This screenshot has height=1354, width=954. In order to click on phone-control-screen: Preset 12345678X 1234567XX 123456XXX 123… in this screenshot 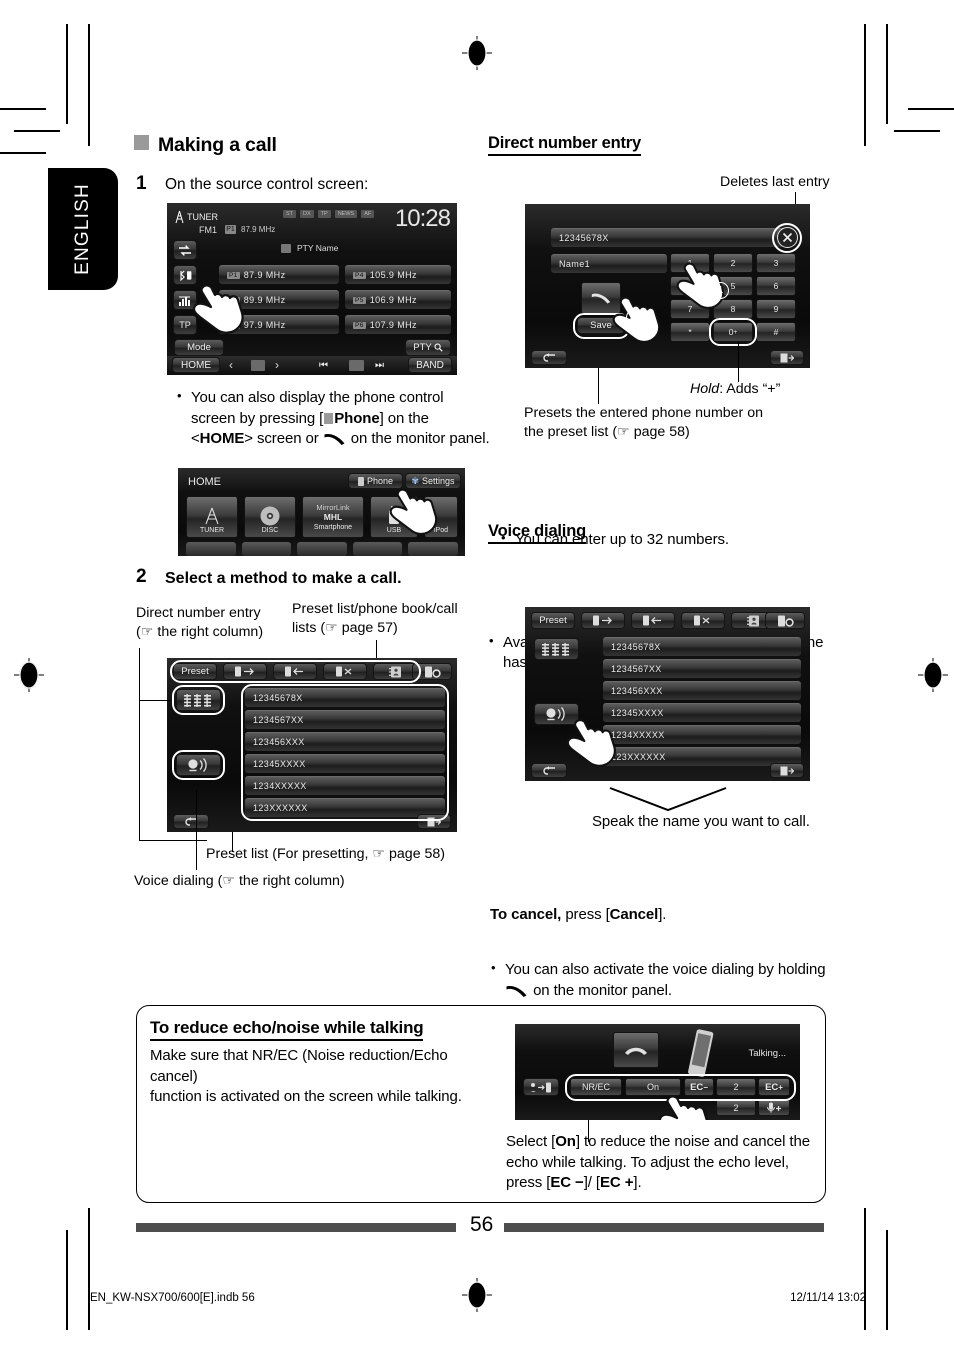, I will do `click(312, 745)`.